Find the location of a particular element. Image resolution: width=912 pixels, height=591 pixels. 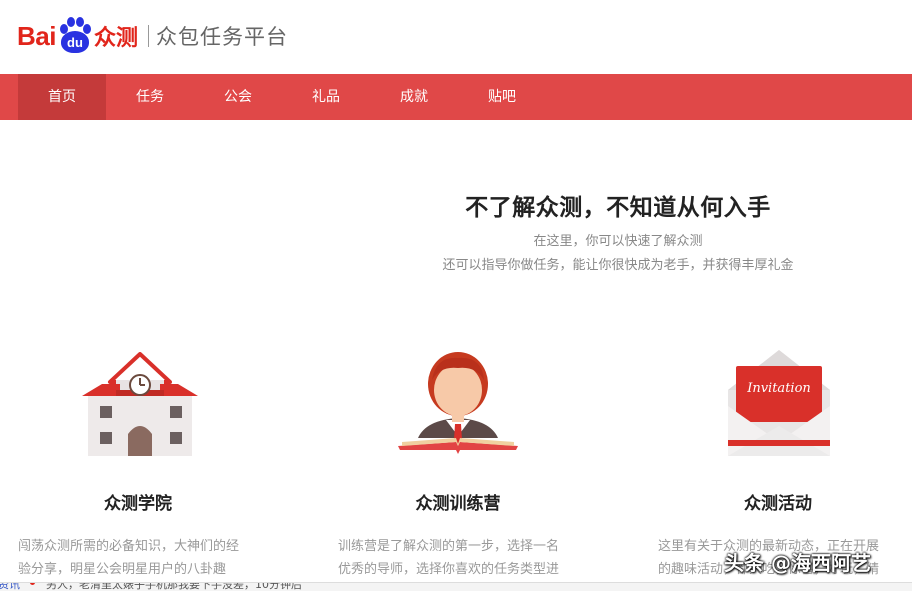

news-dot-icon is located at coordinates (32, 584).